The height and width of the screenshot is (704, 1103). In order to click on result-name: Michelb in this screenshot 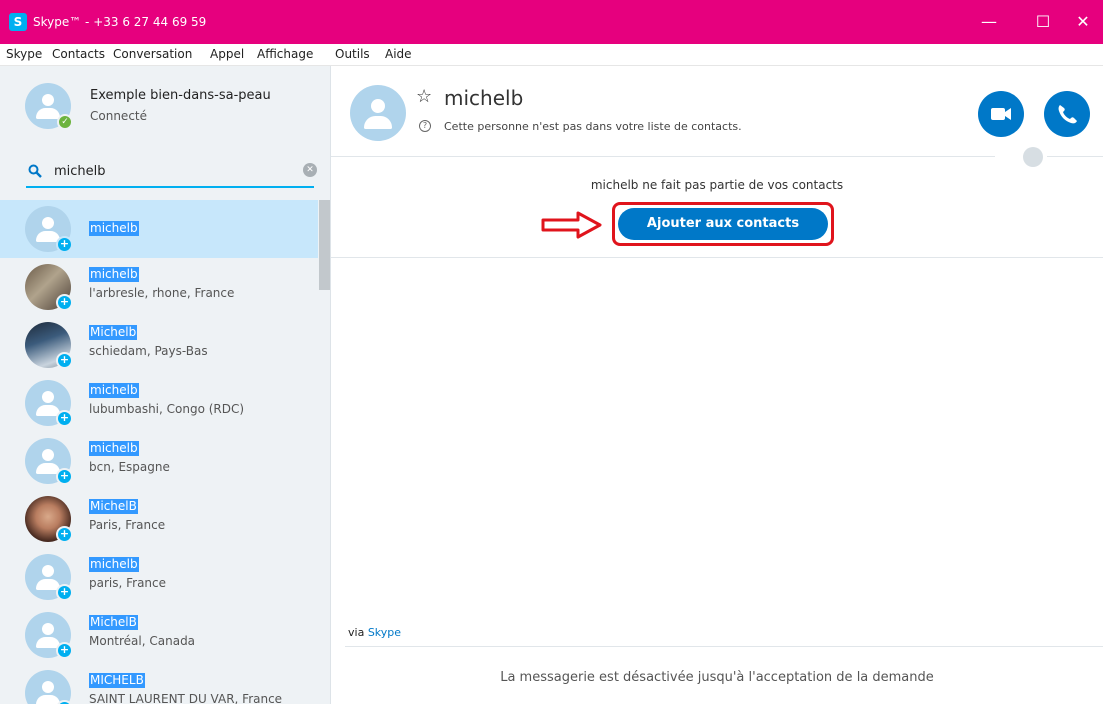, I will do `click(113, 332)`.